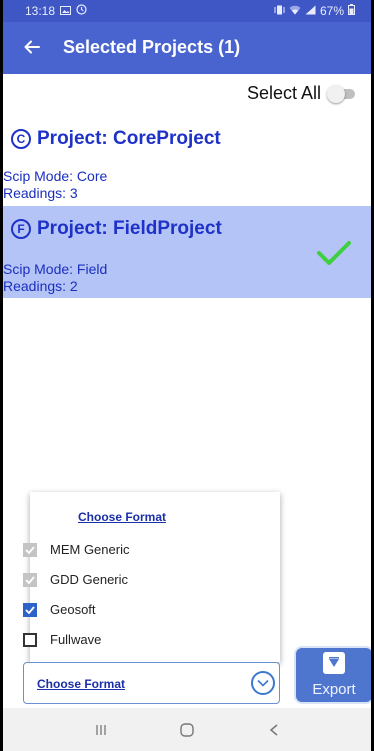 Image resolution: width=374 pixels, height=751 pixels. Describe the element at coordinates (152, 47) in the screenshot. I see `page-title: Selected Projects (1)` at that location.